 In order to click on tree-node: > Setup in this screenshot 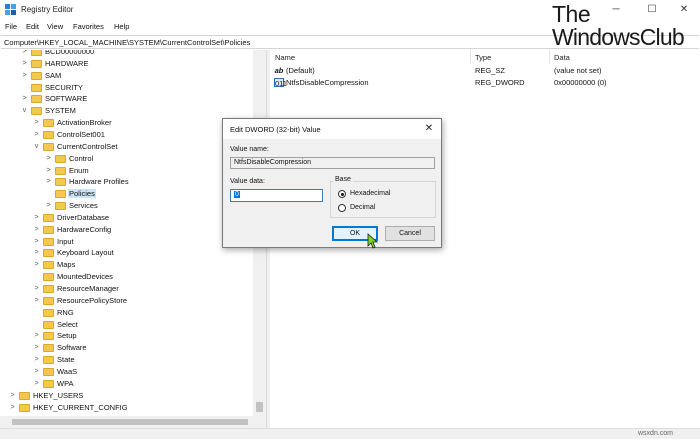, I will do `click(130, 336)`.